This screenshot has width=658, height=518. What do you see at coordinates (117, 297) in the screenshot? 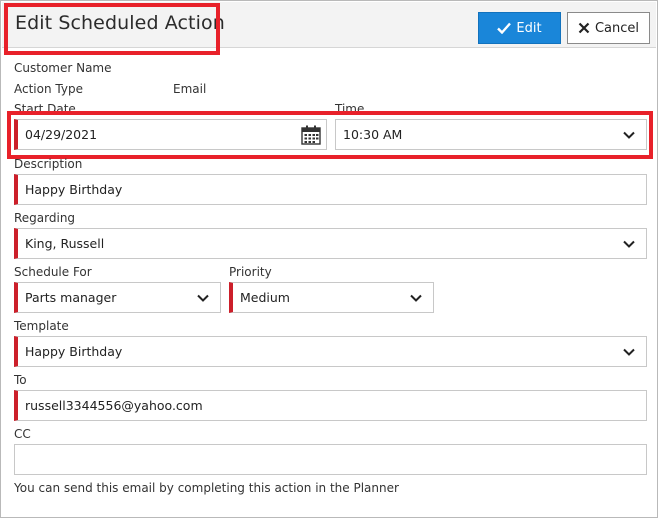
I see `schedule-for-select: Parts manager` at bounding box center [117, 297].